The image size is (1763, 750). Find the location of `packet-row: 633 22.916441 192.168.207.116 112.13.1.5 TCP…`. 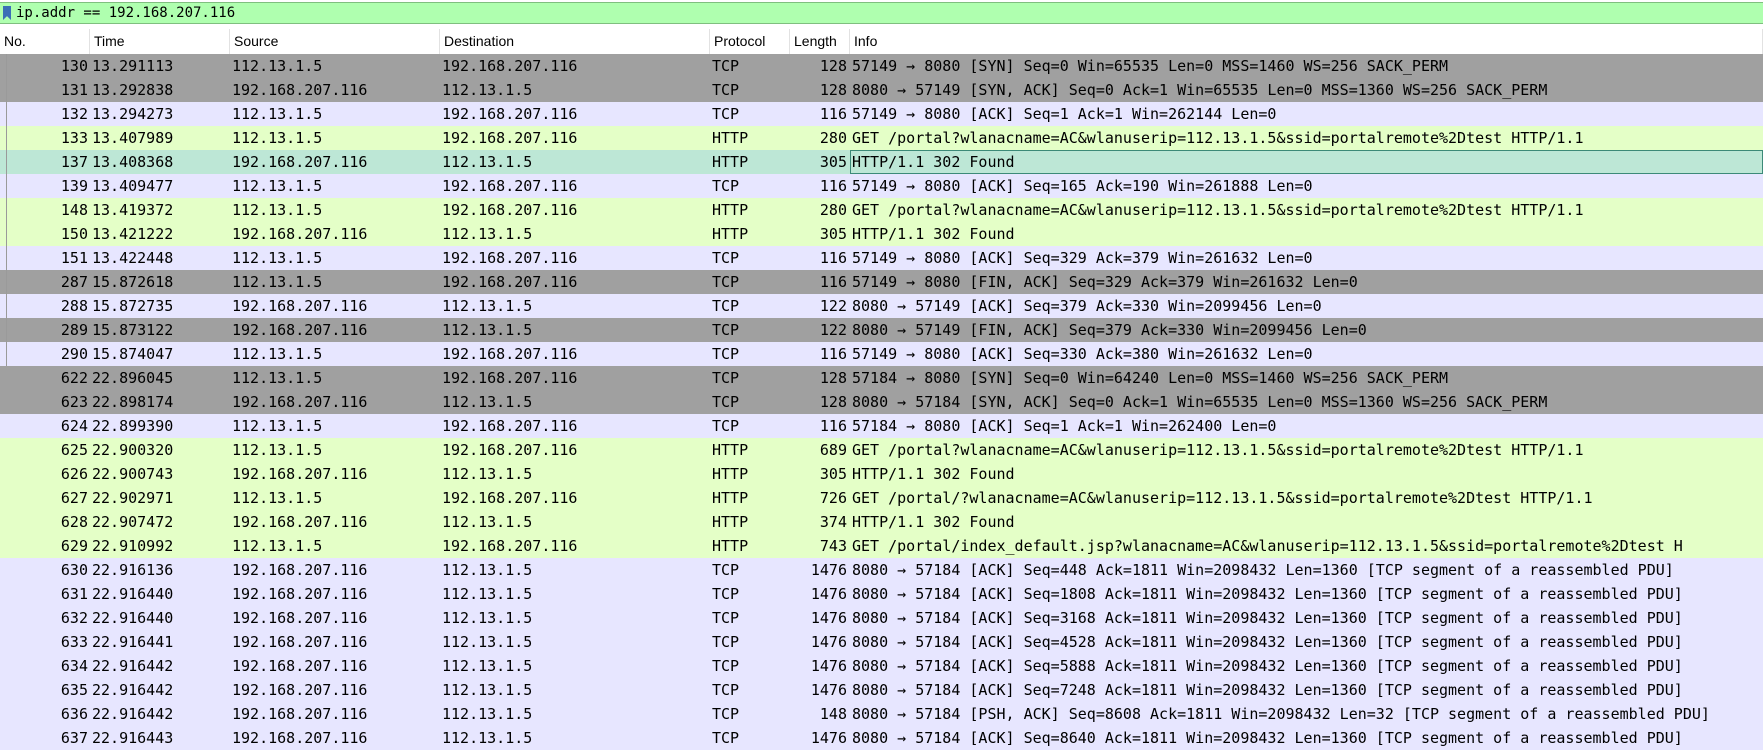

packet-row: 633 22.916441 192.168.207.116 112.13.1.5 TCP… is located at coordinates (881, 642).